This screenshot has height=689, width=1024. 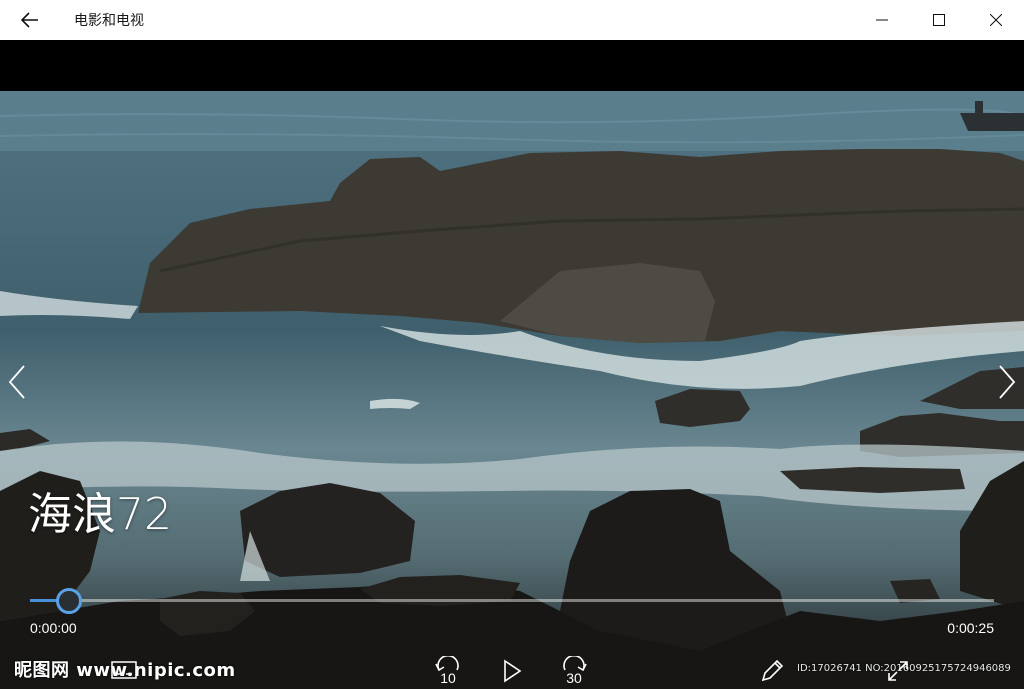 What do you see at coordinates (448, 678) in the screenshot?
I see `skip-back-seconds: 10` at bounding box center [448, 678].